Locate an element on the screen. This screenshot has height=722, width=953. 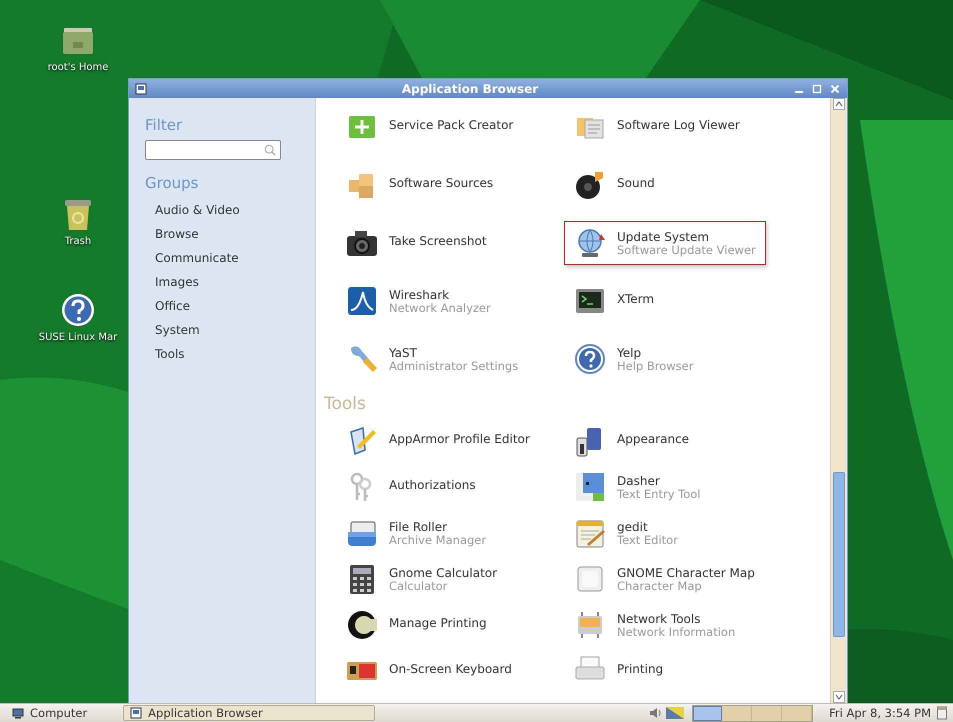
app-name: gedit is located at coordinates (633, 527).